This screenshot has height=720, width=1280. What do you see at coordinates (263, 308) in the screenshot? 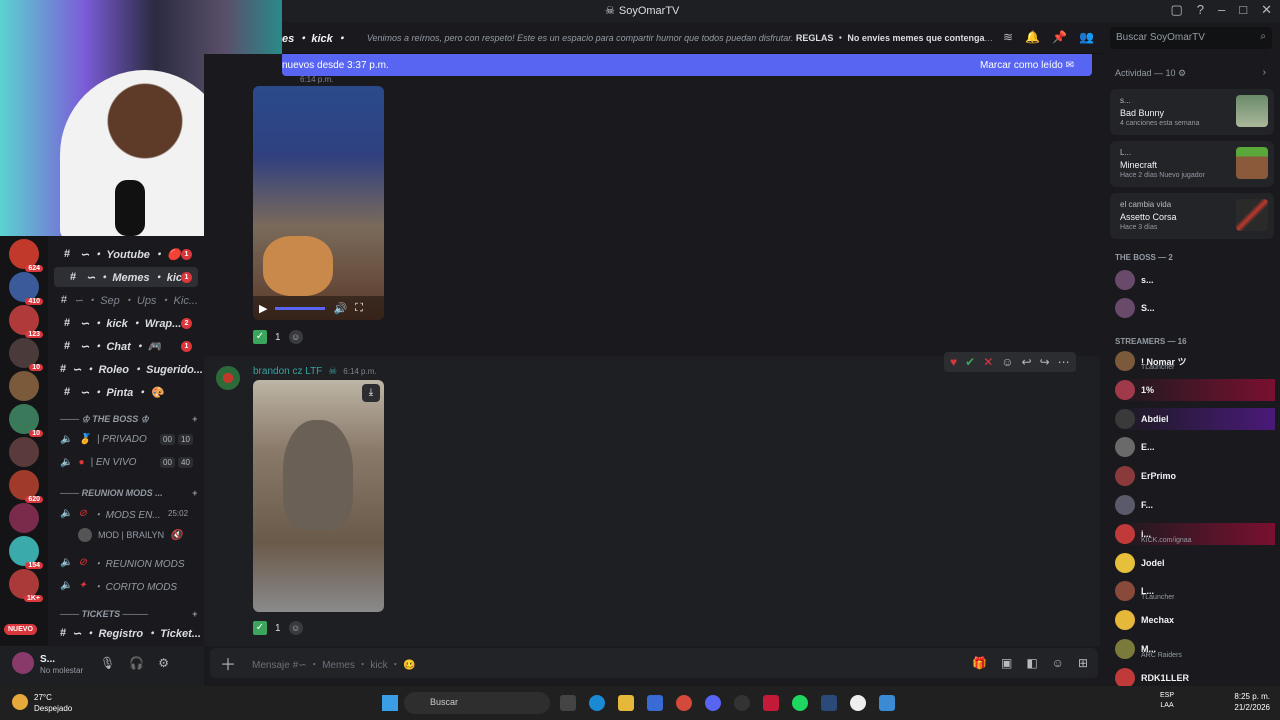
I see `play-icon: ▶` at bounding box center [263, 308].